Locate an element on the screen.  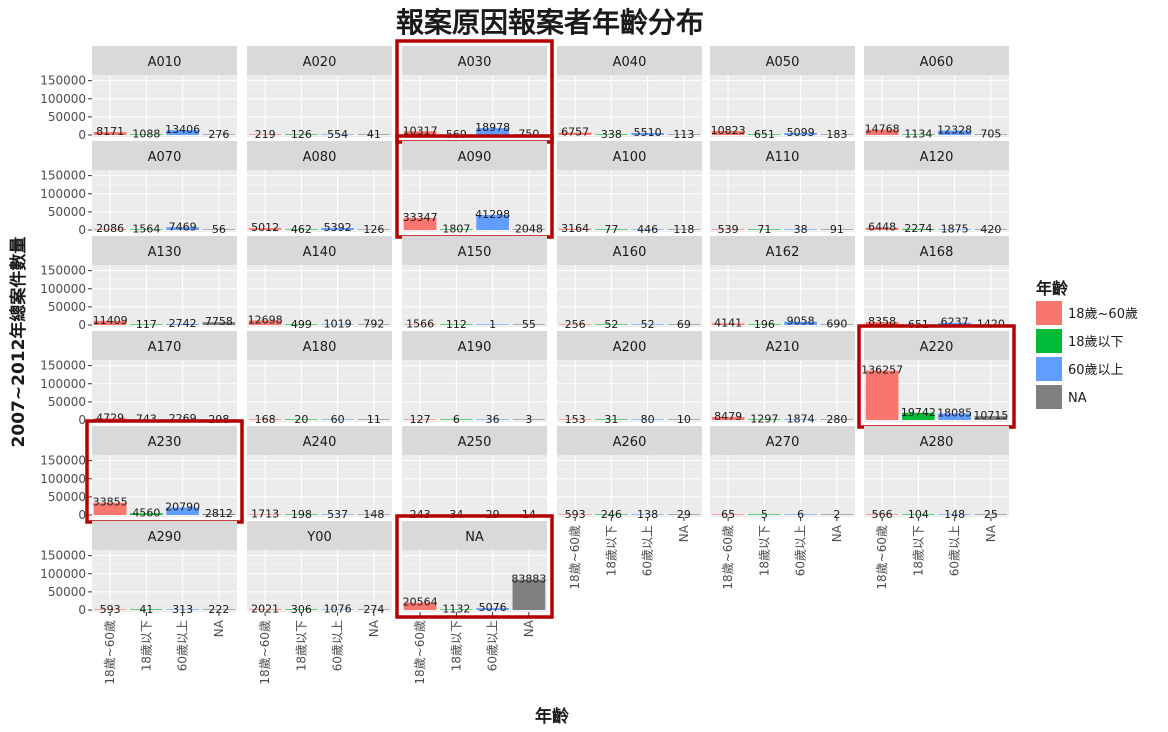
data-label-a020-4: 41 is located at coordinates (374, 134).